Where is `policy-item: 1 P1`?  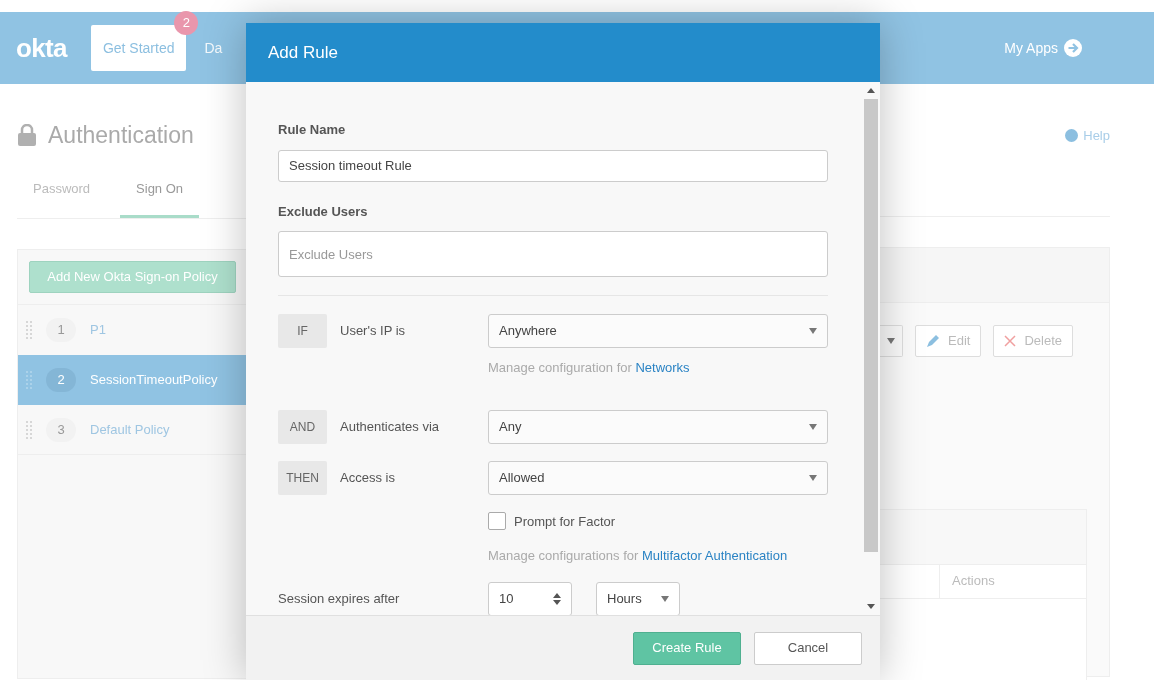 policy-item: 1 P1 is located at coordinates (132, 330).